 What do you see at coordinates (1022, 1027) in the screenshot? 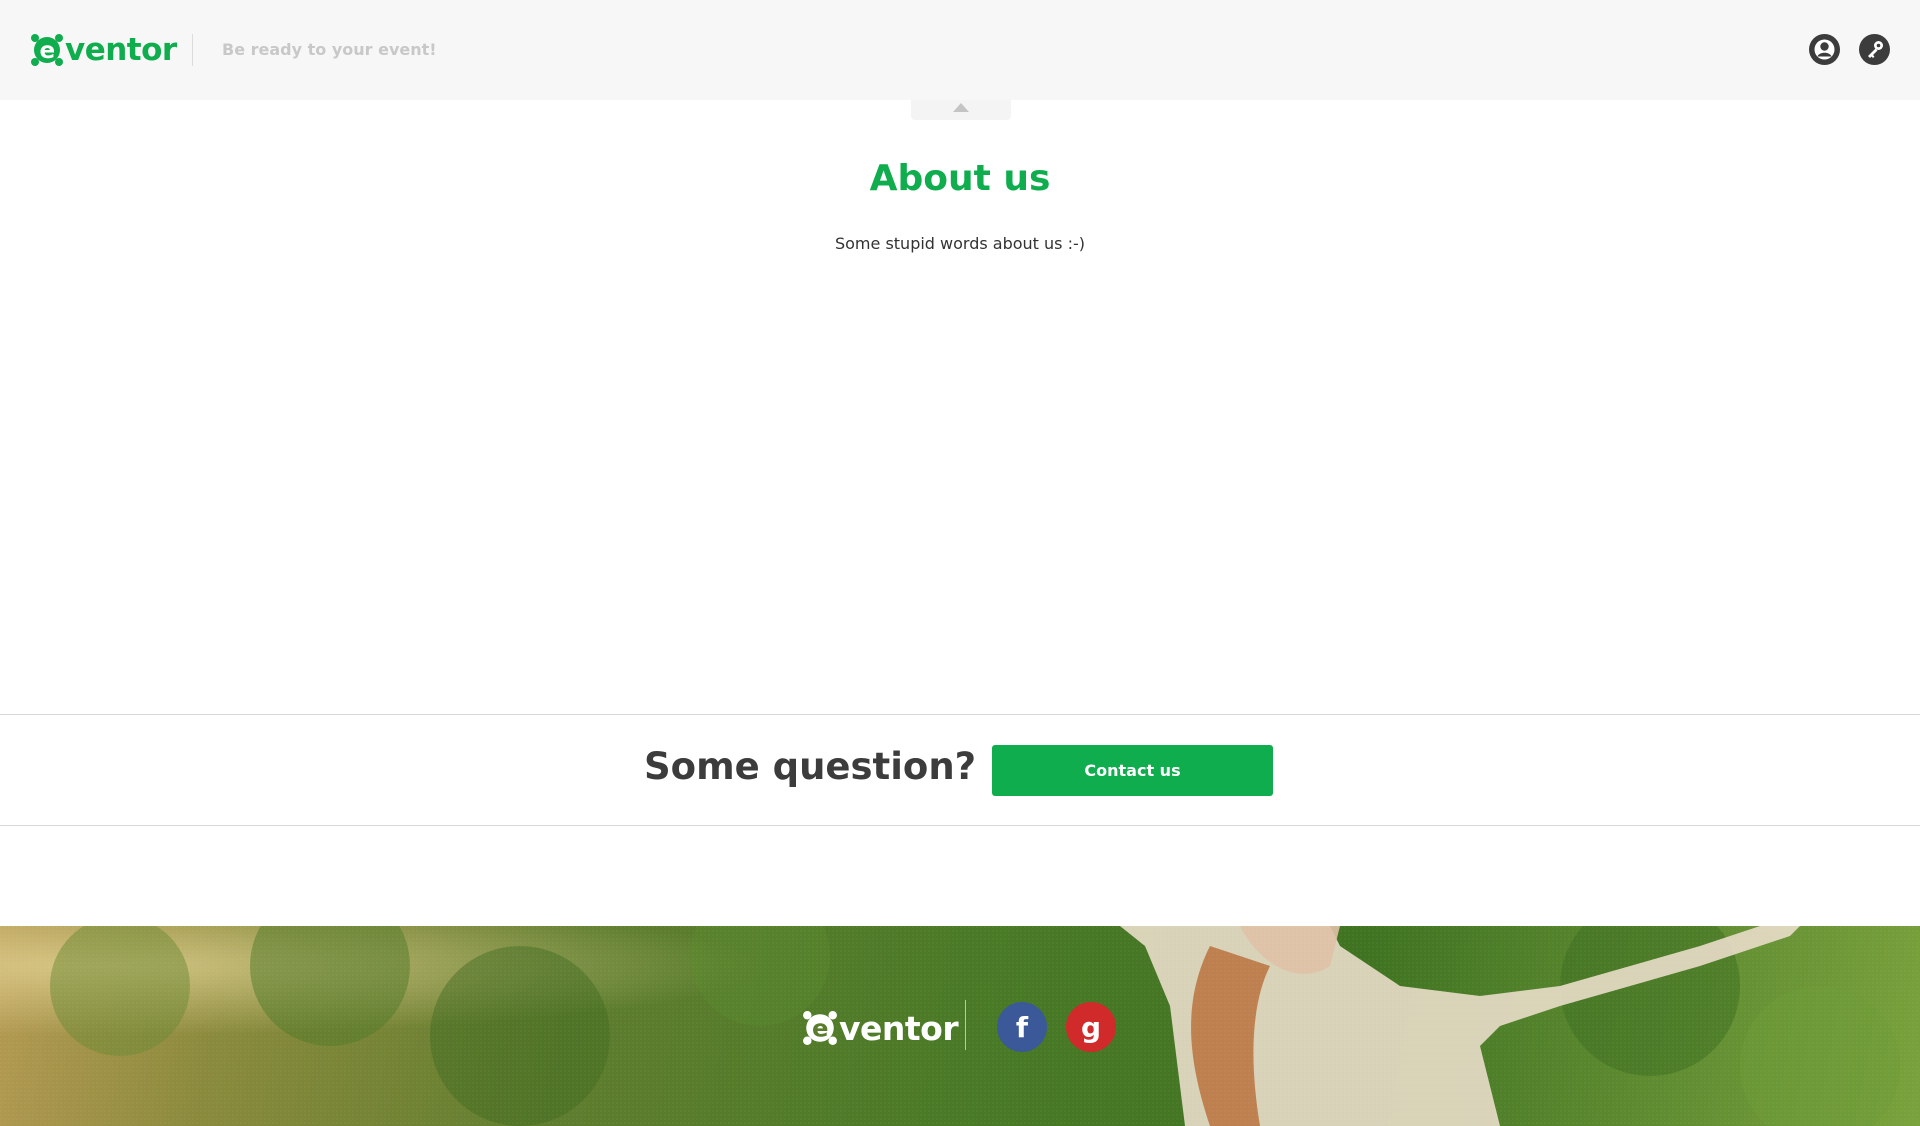
I see `facebook-icon: f` at bounding box center [1022, 1027].